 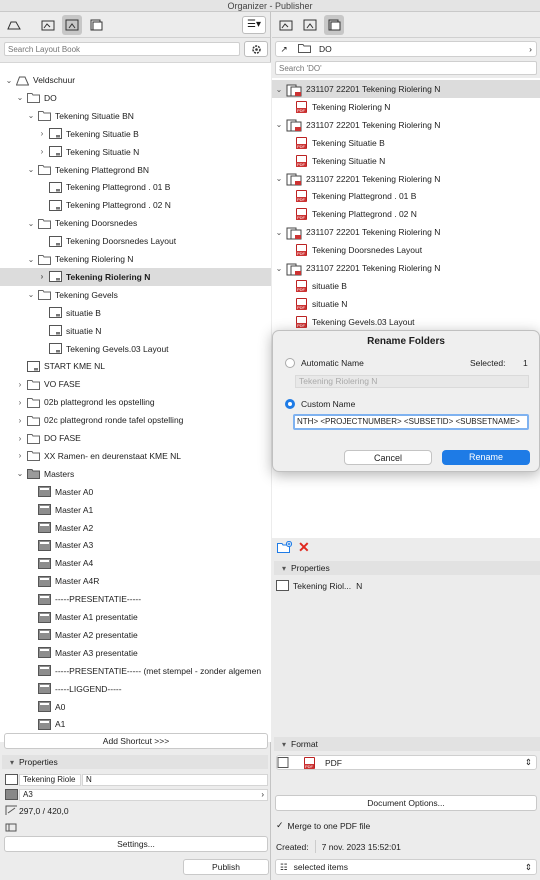 I want to click on tree-item-row: A0, so click(x=135, y=707).